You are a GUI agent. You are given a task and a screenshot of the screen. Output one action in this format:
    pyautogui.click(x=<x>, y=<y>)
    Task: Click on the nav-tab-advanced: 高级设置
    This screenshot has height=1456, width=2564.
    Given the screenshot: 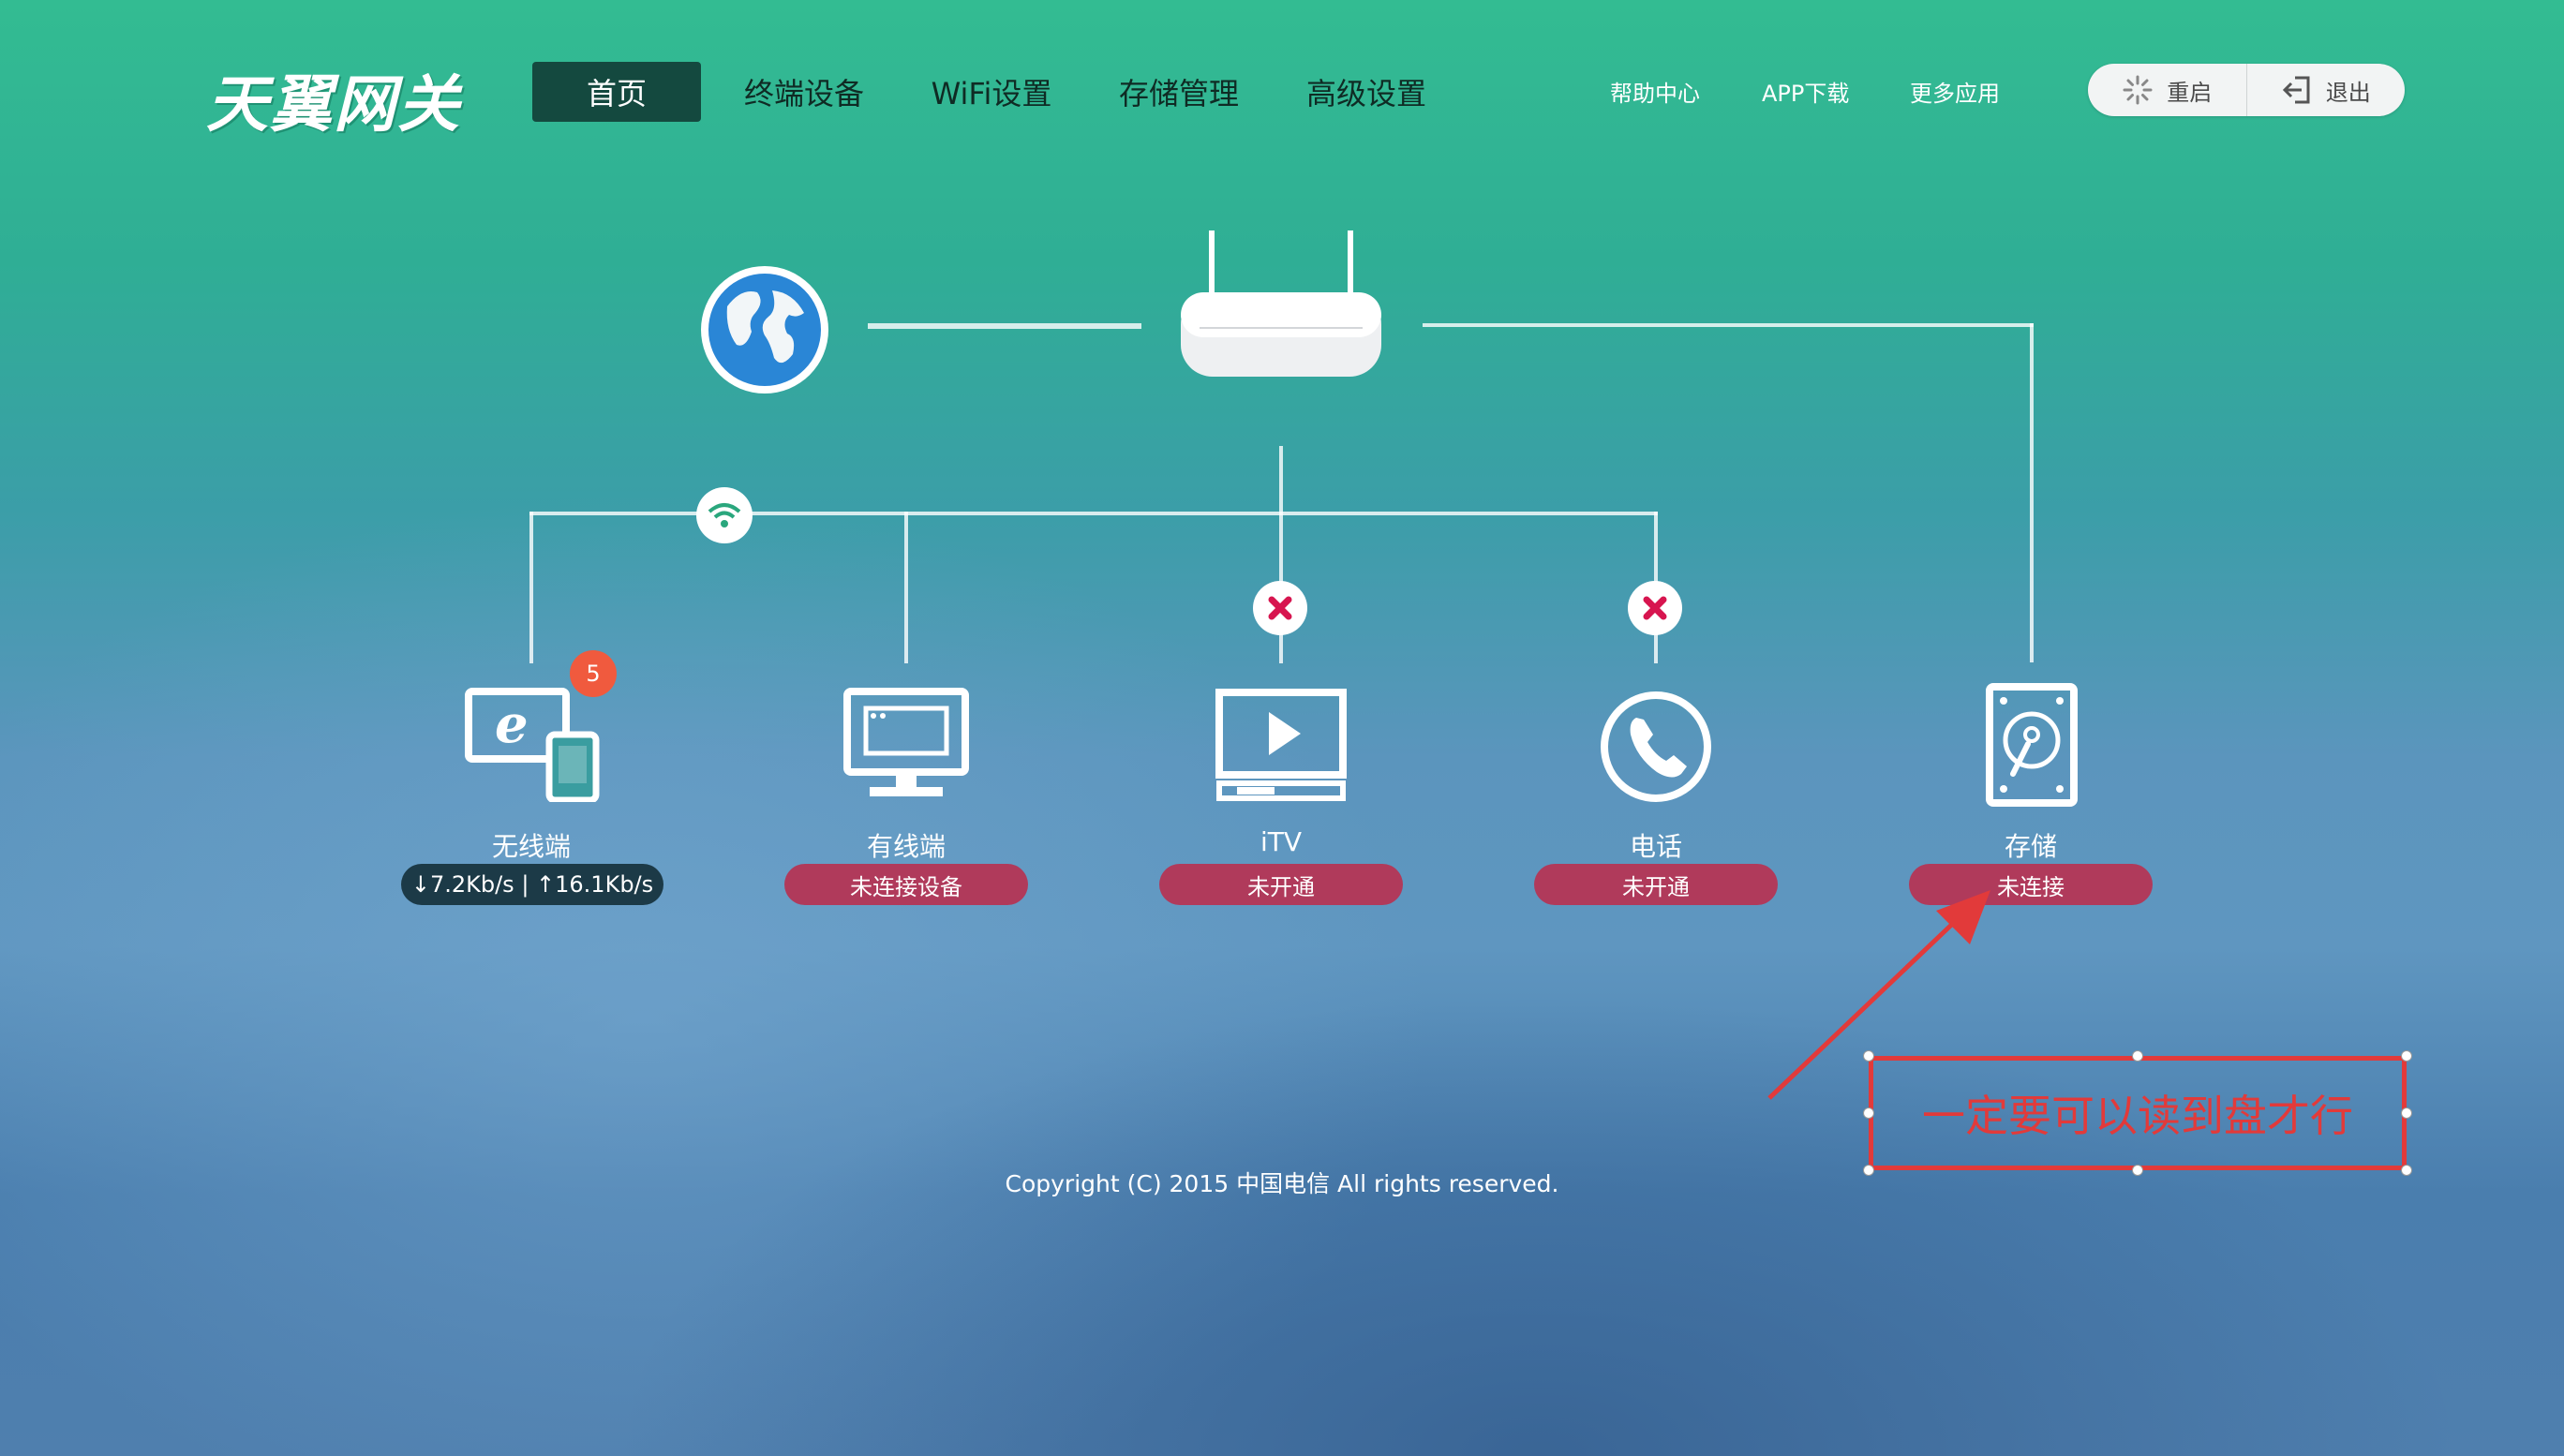 What is the action you would take?
    pyautogui.click(x=1366, y=92)
    